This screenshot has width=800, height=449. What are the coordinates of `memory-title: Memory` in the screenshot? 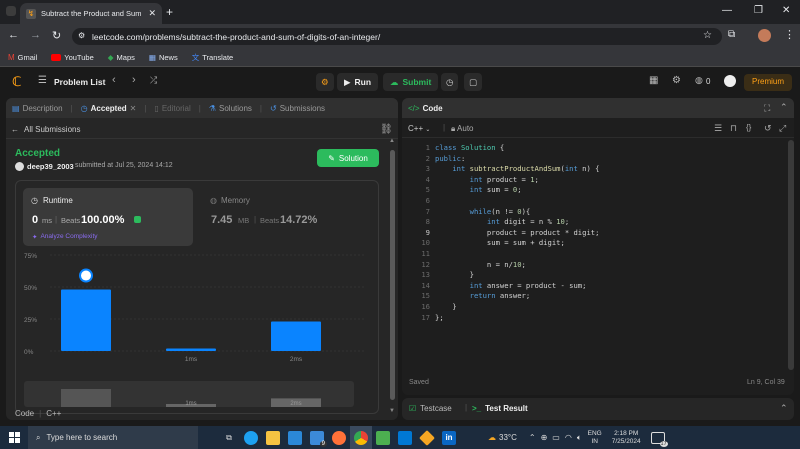 It's located at (235, 200).